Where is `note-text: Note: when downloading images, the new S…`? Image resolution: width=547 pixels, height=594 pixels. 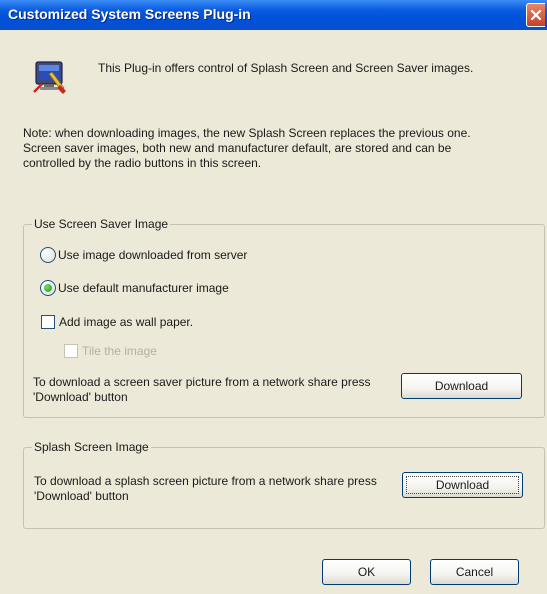 note-text: Note: when downloading images, the new S… is located at coordinates (263, 148).